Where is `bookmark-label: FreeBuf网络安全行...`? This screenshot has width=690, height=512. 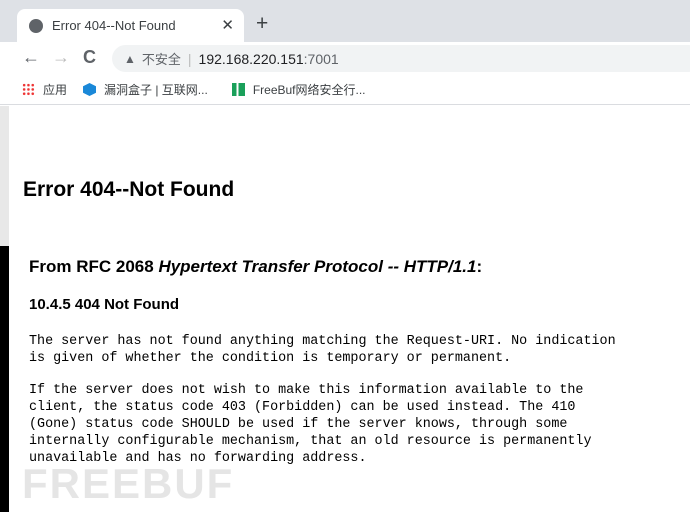
bookmark-label: FreeBuf网络安全行... is located at coordinates (309, 90).